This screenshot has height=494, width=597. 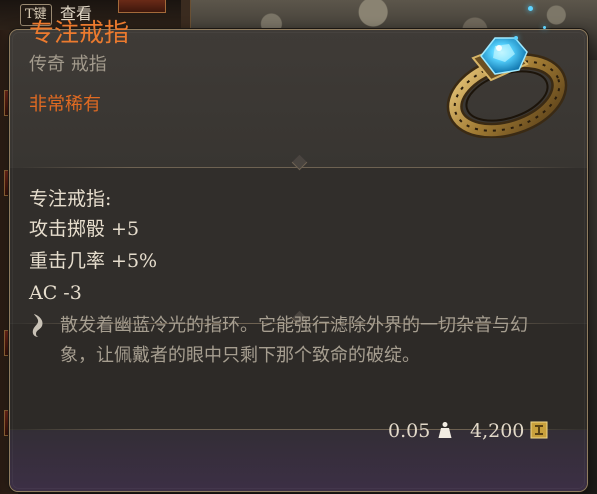 What do you see at coordinates (65, 104) in the screenshot?
I see `item-rarity: 非常稀有` at bounding box center [65, 104].